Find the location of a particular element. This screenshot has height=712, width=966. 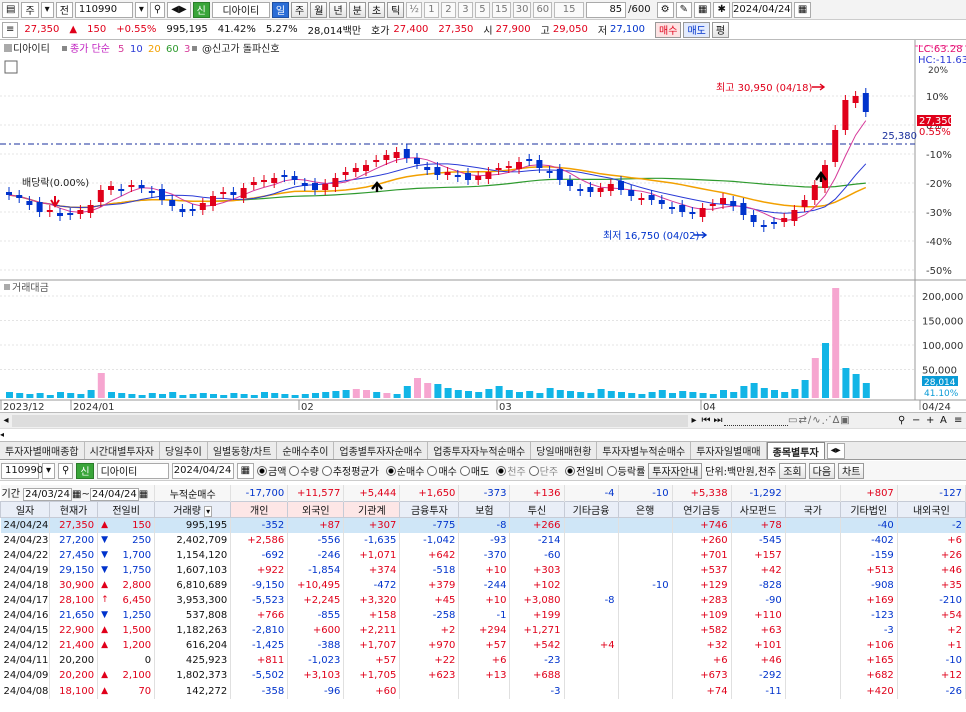

col-other-finance: 기타금융 is located at coordinates (591, 509).